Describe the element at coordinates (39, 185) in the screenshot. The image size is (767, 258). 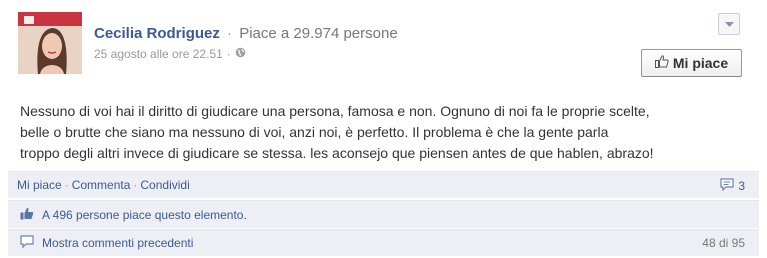
I see `like-link: Mi piace` at that location.